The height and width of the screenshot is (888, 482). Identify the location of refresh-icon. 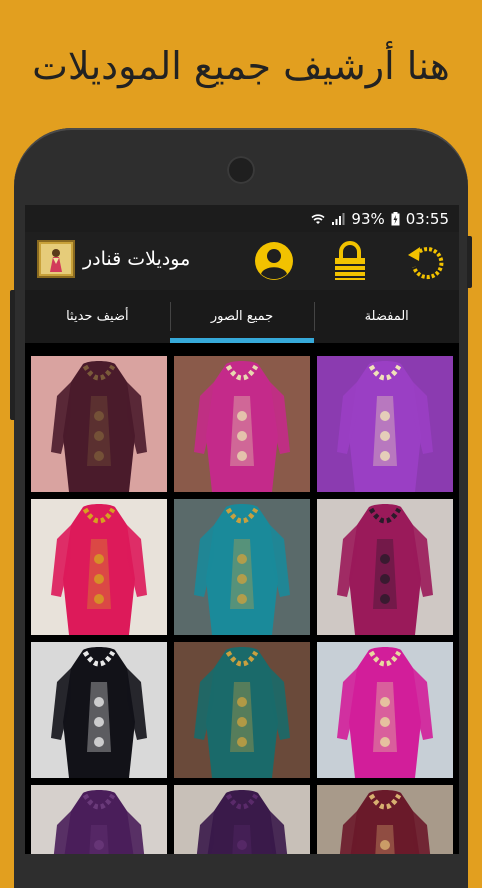
(426, 263).